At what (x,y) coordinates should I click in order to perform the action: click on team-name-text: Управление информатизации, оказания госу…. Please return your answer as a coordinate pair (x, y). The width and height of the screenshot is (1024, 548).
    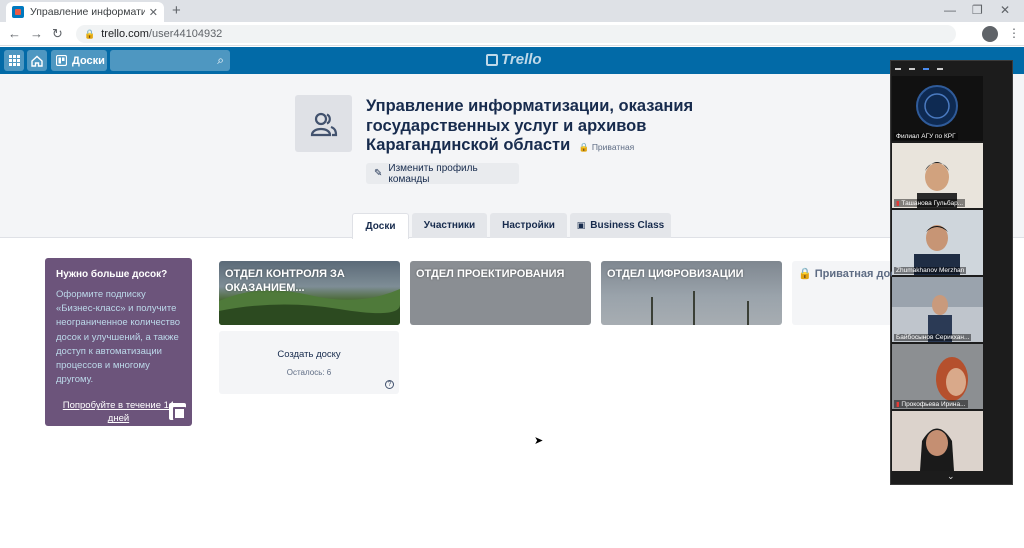
    Looking at the image, I should click on (530, 125).